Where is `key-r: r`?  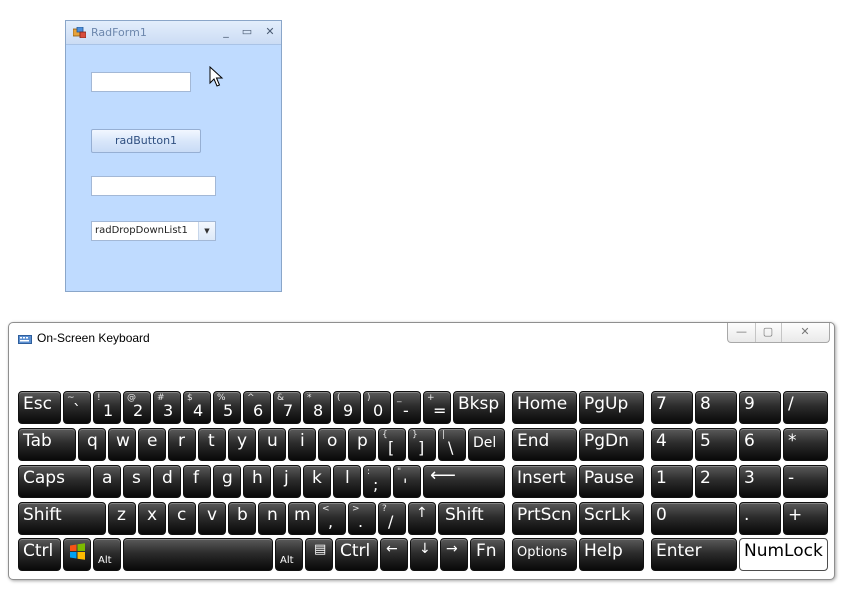 key-r: r is located at coordinates (182, 444).